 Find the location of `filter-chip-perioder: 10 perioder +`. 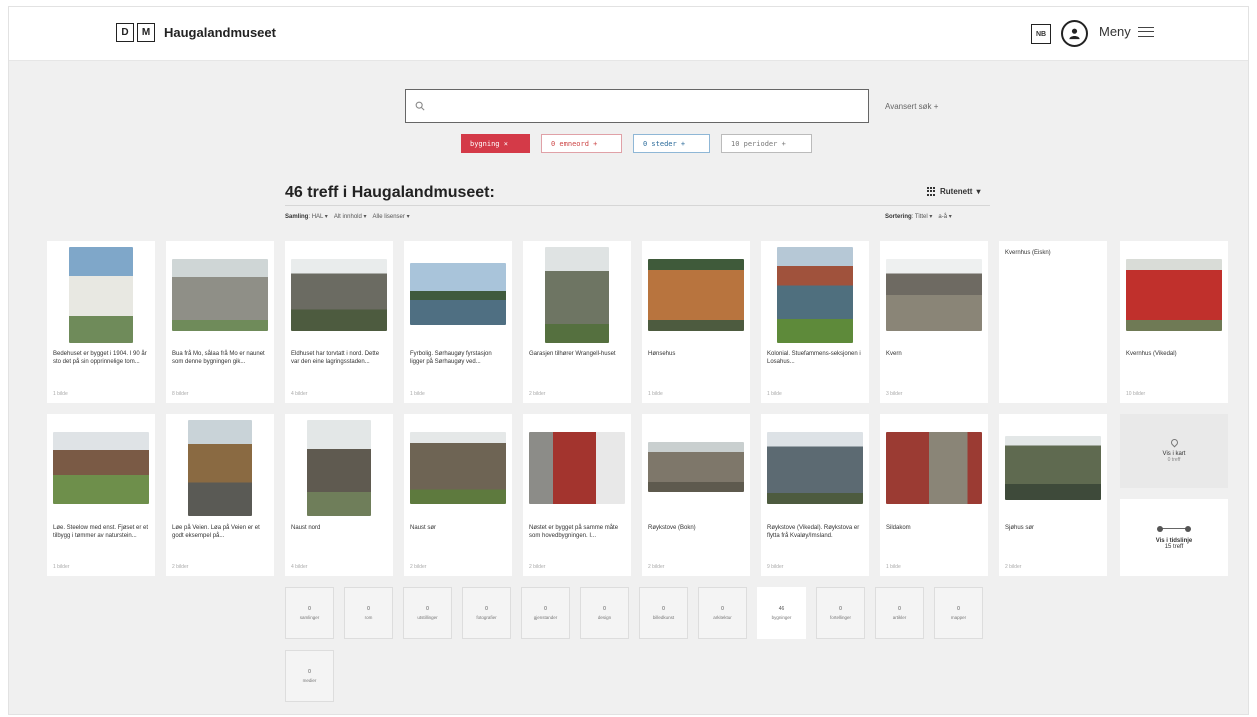

filter-chip-perioder: 10 perioder + is located at coordinates (766, 143).